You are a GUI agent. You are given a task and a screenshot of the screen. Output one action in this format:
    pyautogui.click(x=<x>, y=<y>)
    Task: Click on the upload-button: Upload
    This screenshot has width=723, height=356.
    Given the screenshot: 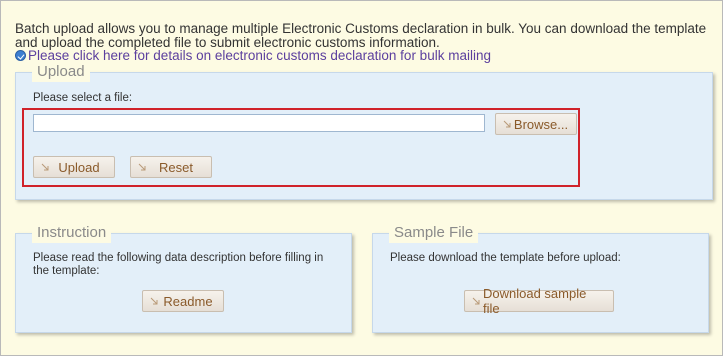 What is the action you would take?
    pyautogui.click(x=74, y=167)
    